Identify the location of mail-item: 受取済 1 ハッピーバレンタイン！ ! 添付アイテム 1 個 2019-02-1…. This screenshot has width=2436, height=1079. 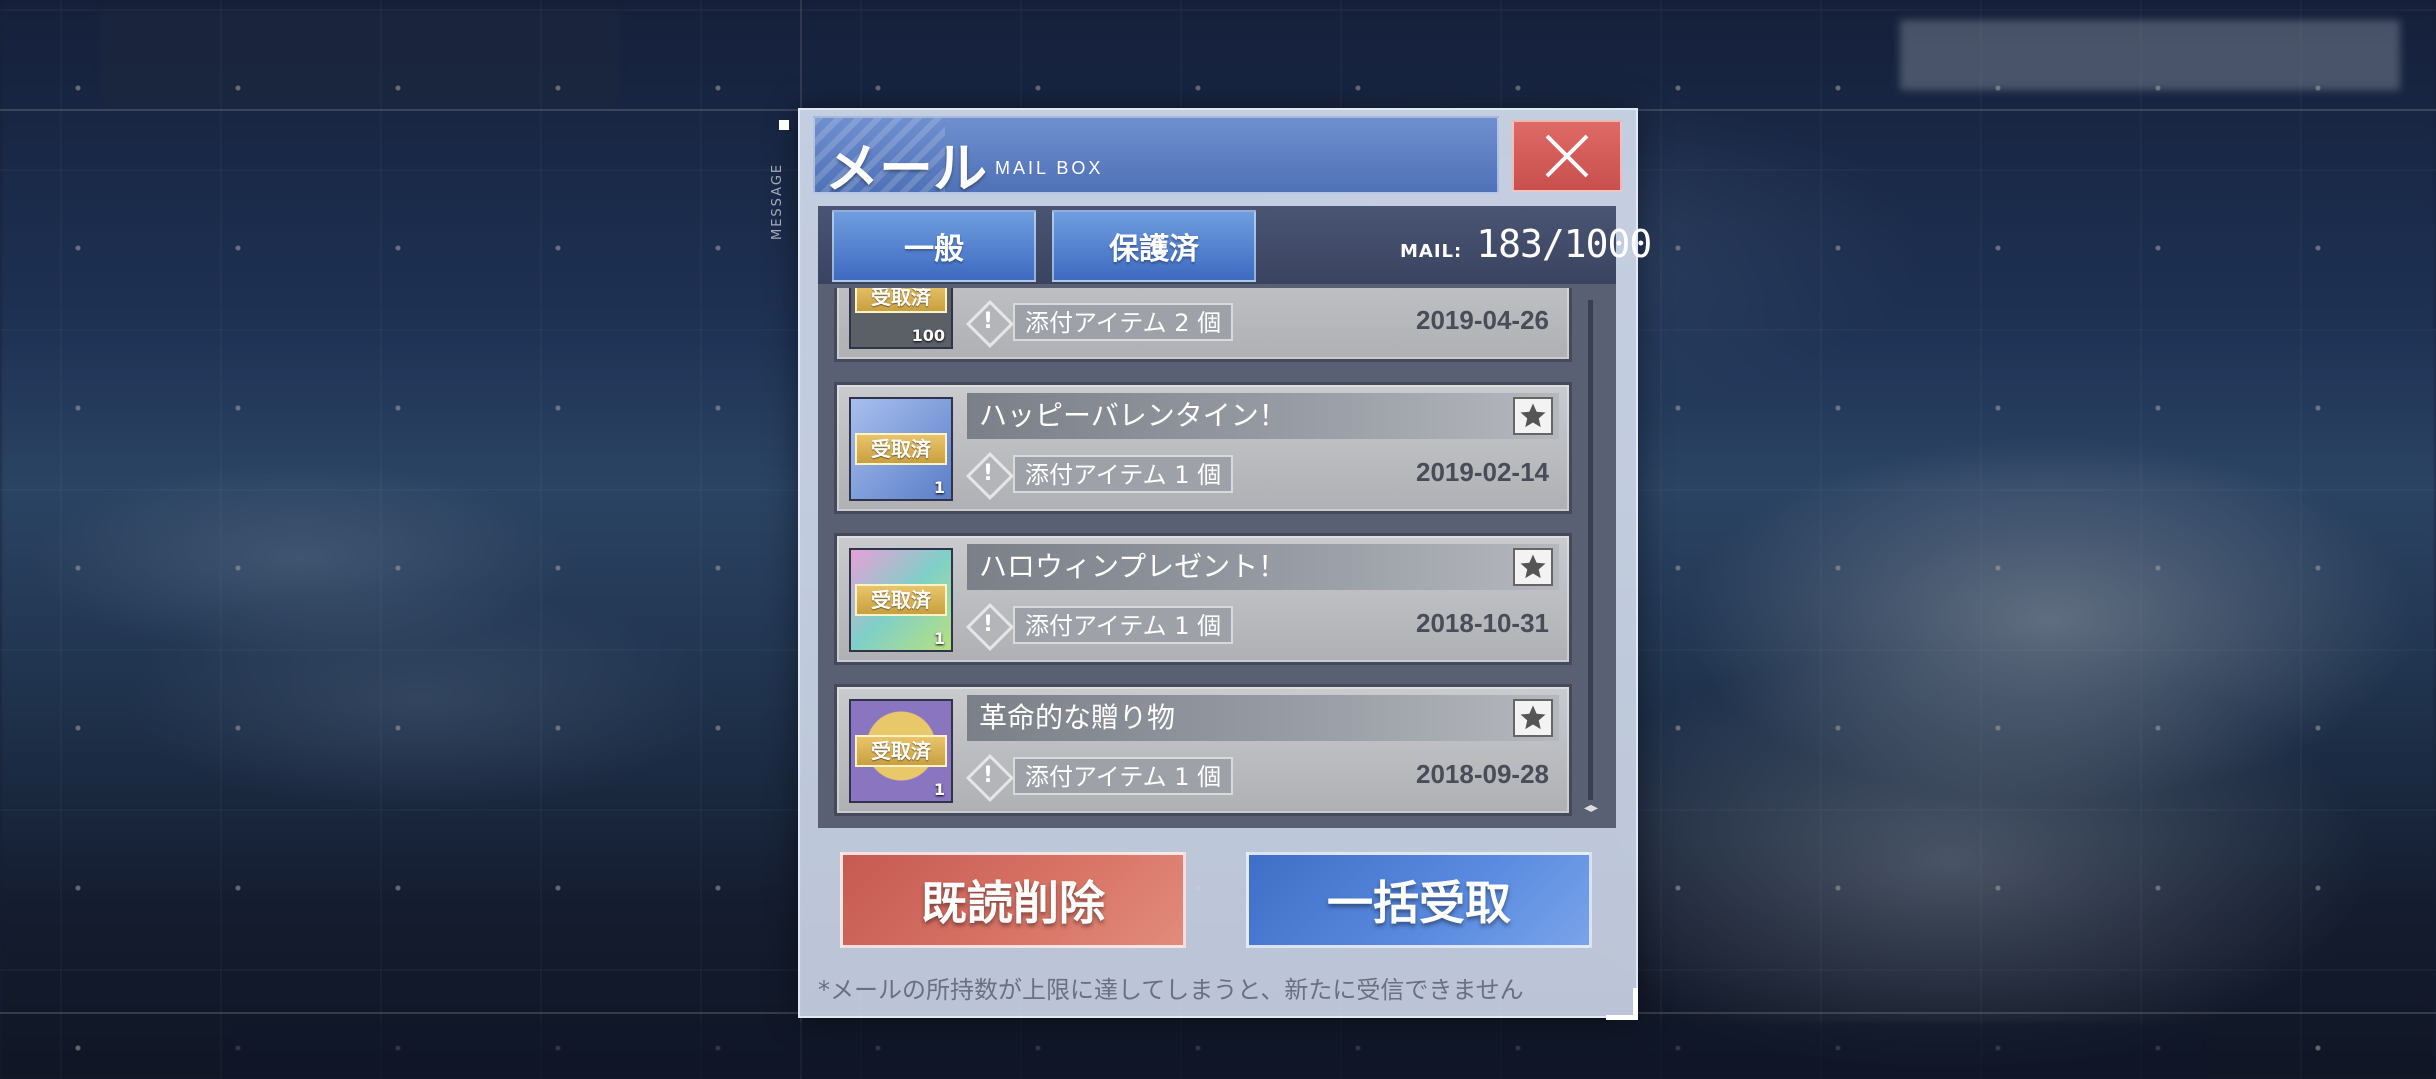
(1203, 448).